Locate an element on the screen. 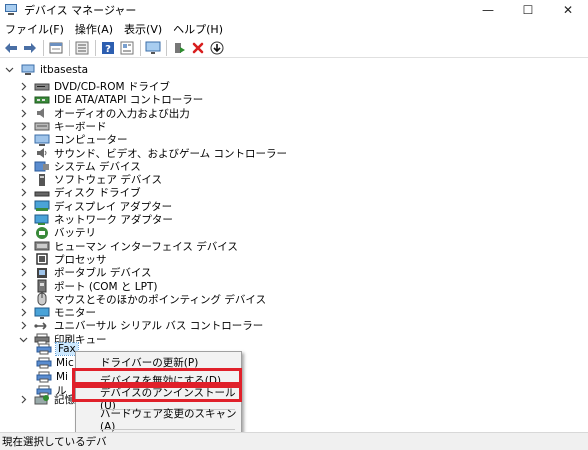 This screenshot has width=588, height=450. device-list-icon is located at coordinates (82, 48).